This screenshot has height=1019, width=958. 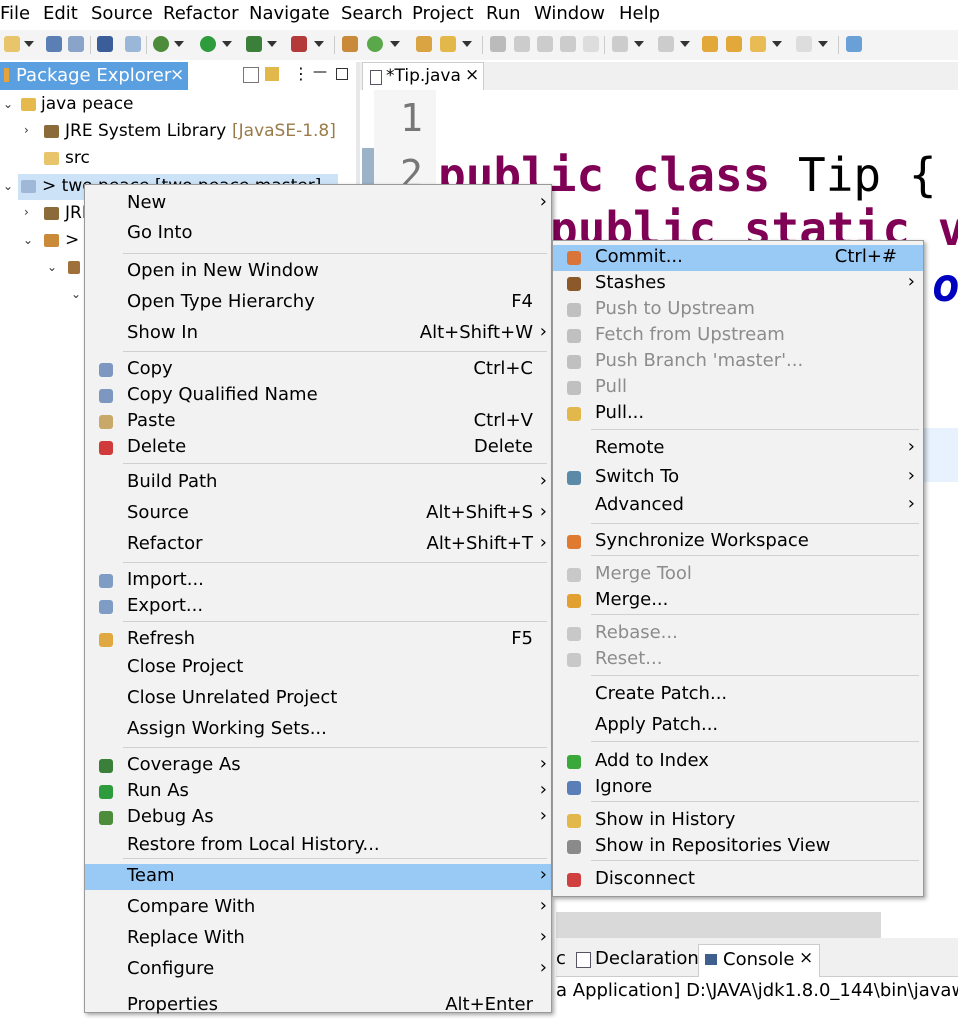 I want to click on back-icon, so click(x=758, y=44).